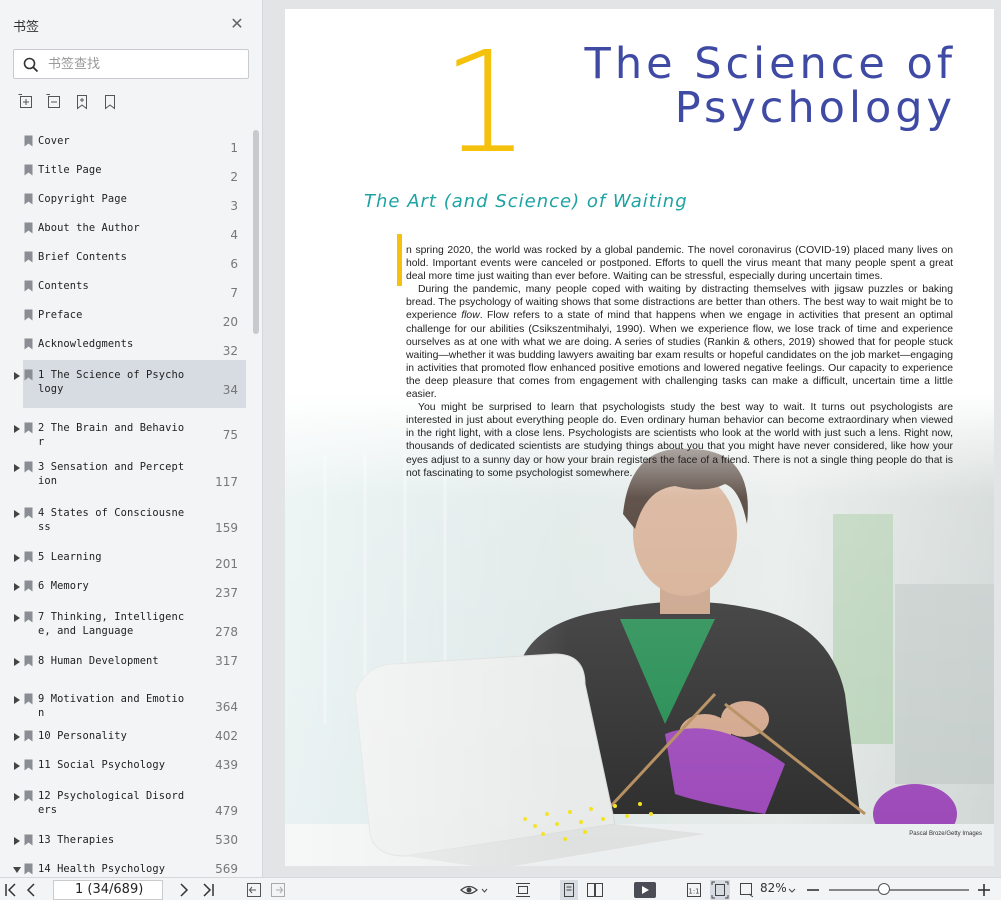 This screenshot has height=900, width=1001. Describe the element at coordinates (234, 293) in the screenshot. I see `bookmark-page-number: 7` at that location.